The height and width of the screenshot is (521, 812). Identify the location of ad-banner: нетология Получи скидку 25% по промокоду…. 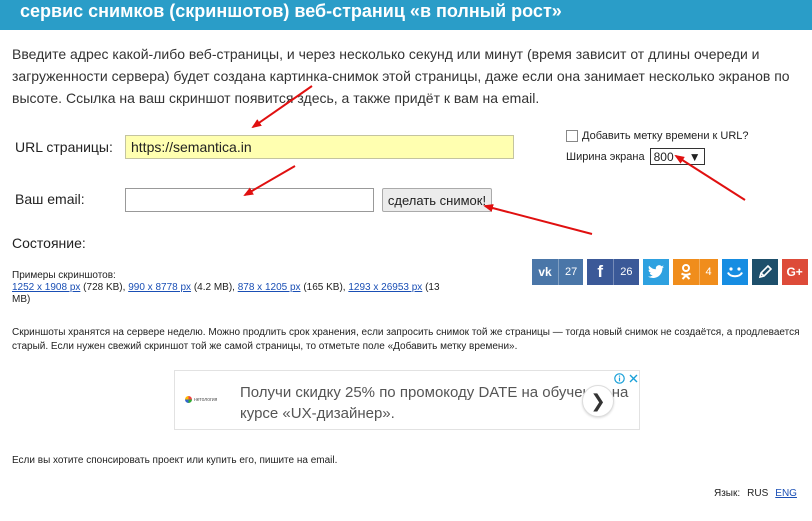
(407, 400).